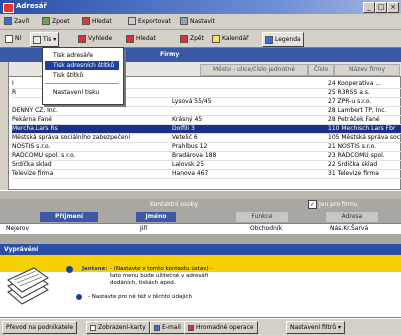 The width and height of the screenshot is (401, 335). I want to click on tab-firstname: Jméno, so click(156, 217).